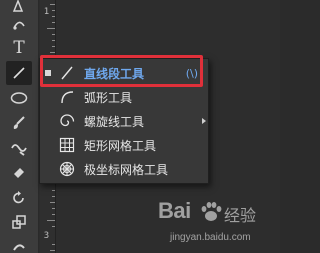 This screenshot has width=320, height=253. What do you see at coordinates (240, 215) in the screenshot?
I see `watermark-cn: 经验` at bounding box center [240, 215].